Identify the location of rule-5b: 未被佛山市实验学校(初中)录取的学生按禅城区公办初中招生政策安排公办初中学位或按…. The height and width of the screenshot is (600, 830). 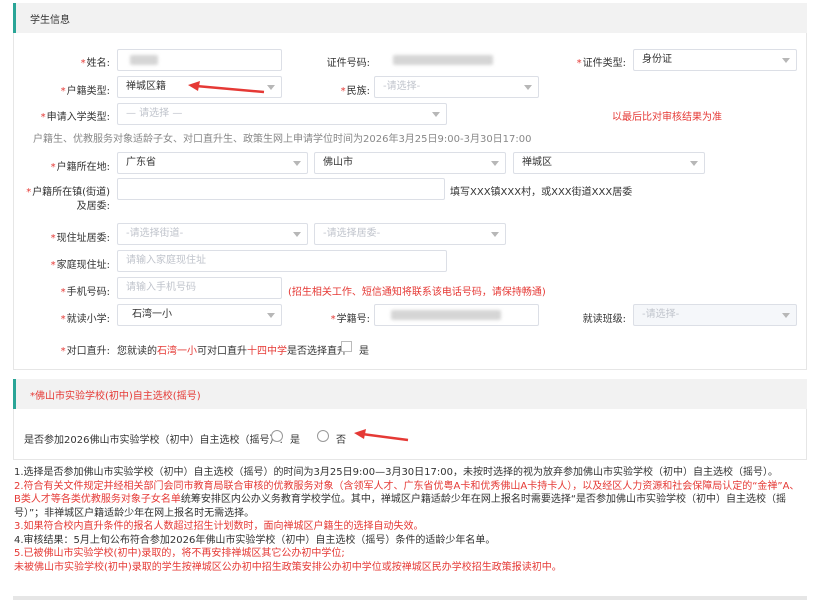
(288, 567).